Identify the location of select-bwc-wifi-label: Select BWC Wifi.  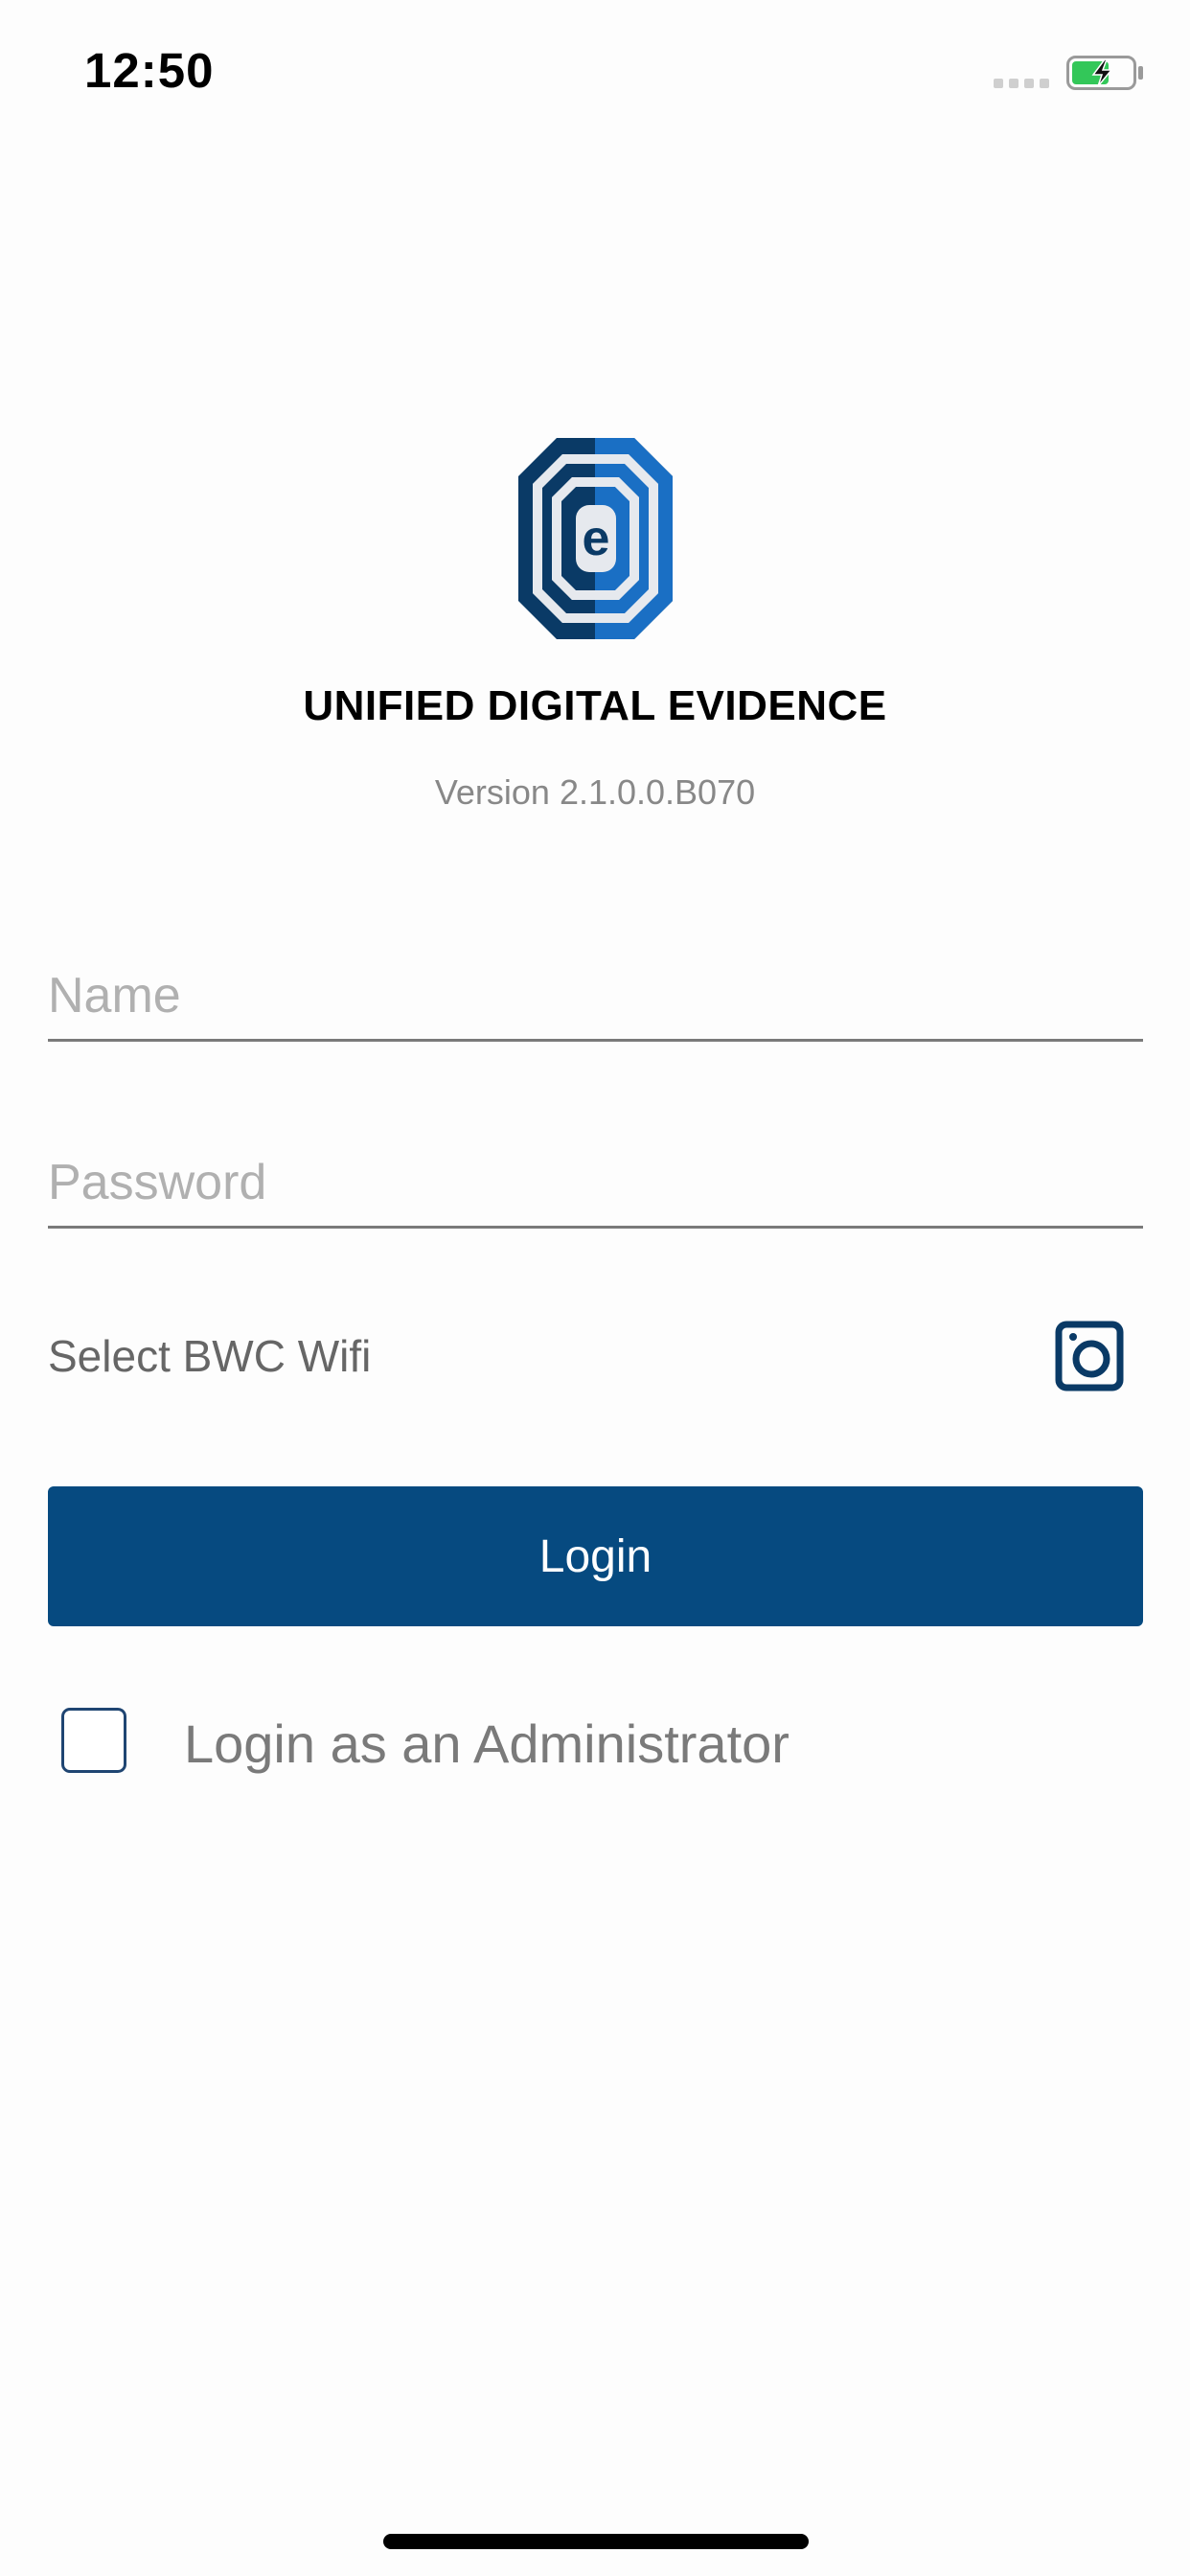
(210, 1356).